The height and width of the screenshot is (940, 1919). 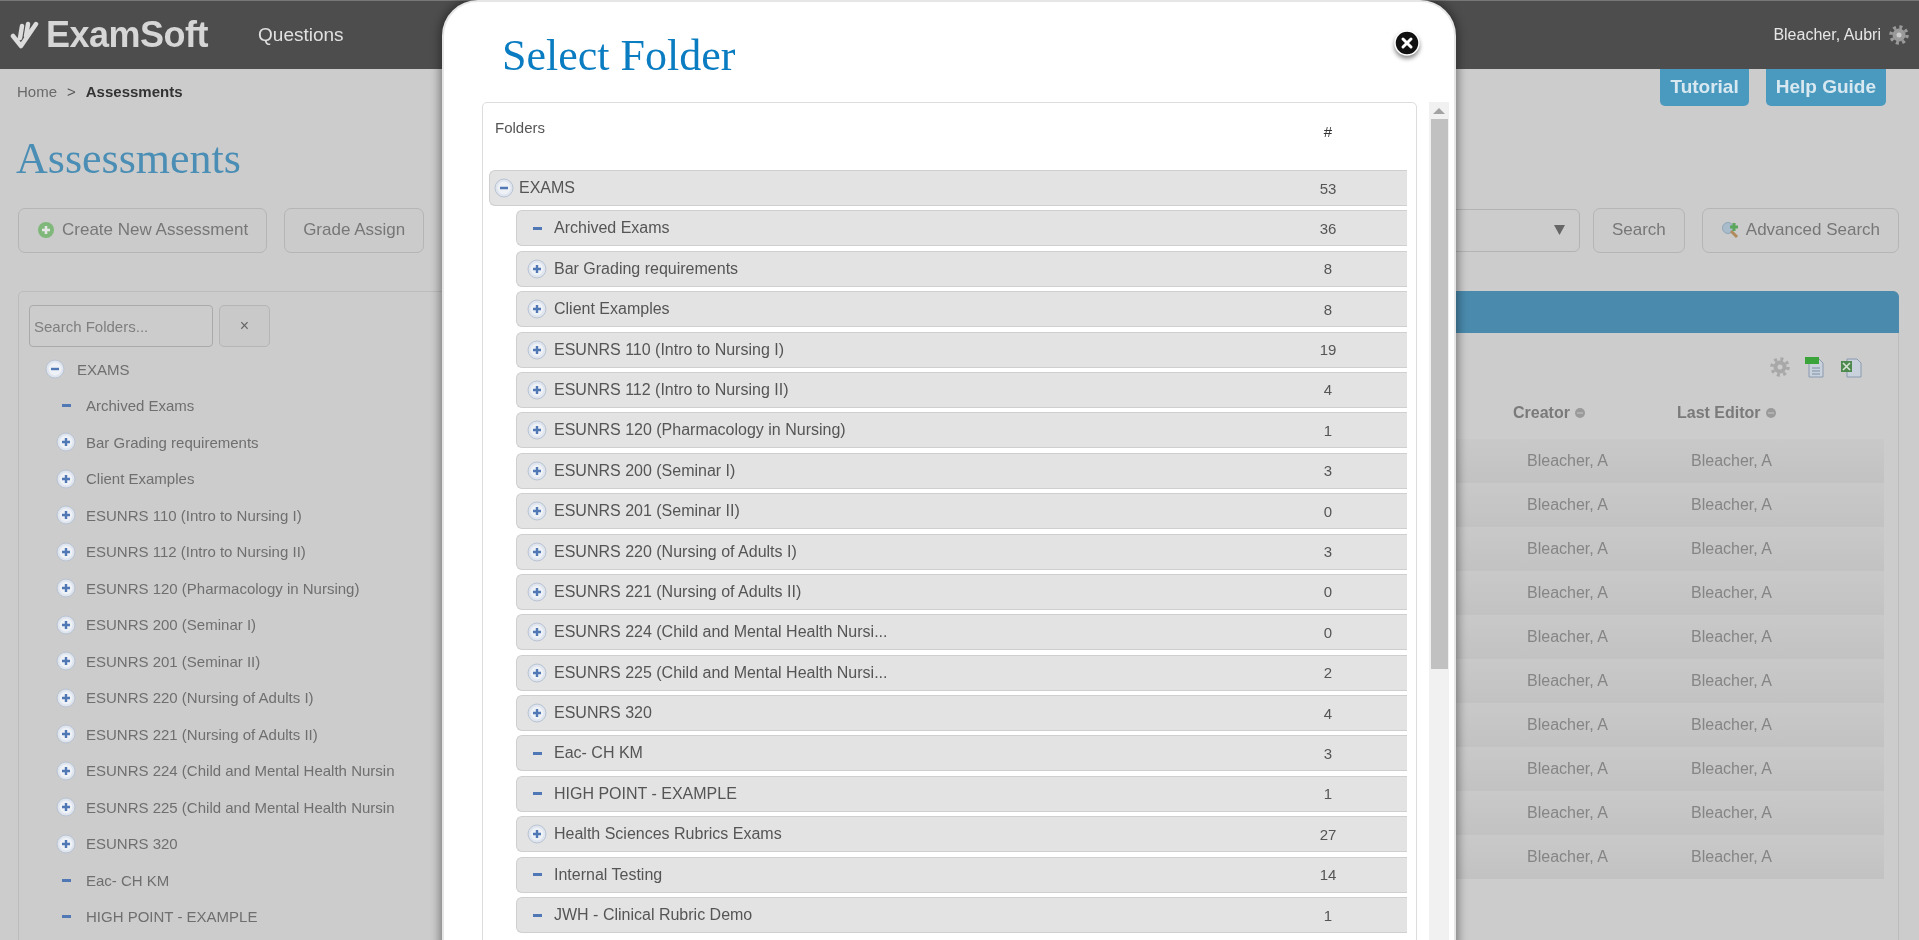 I want to click on folder-row: JWH - Clinical Rubric Demo 1, so click(x=961, y=915).